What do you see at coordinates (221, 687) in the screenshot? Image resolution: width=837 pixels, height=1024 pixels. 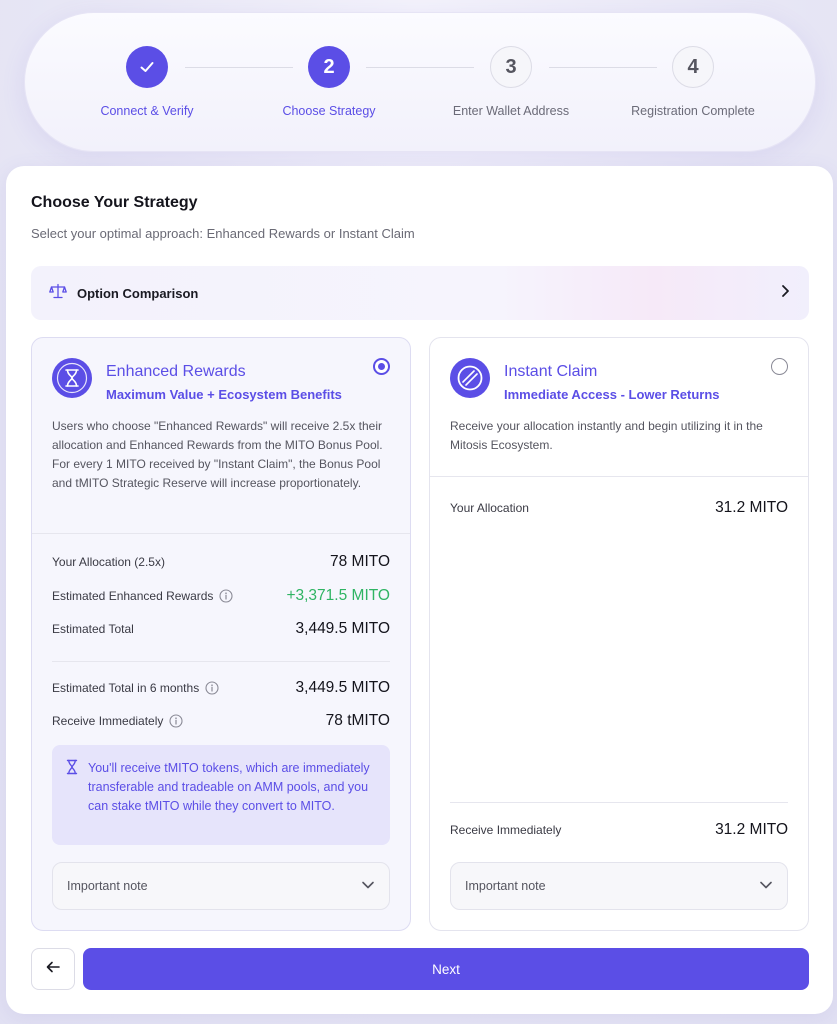 I see `total-6-months-row: Estimated Total in 6 months 3,449.5 MITO` at bounding box center [221, 687].